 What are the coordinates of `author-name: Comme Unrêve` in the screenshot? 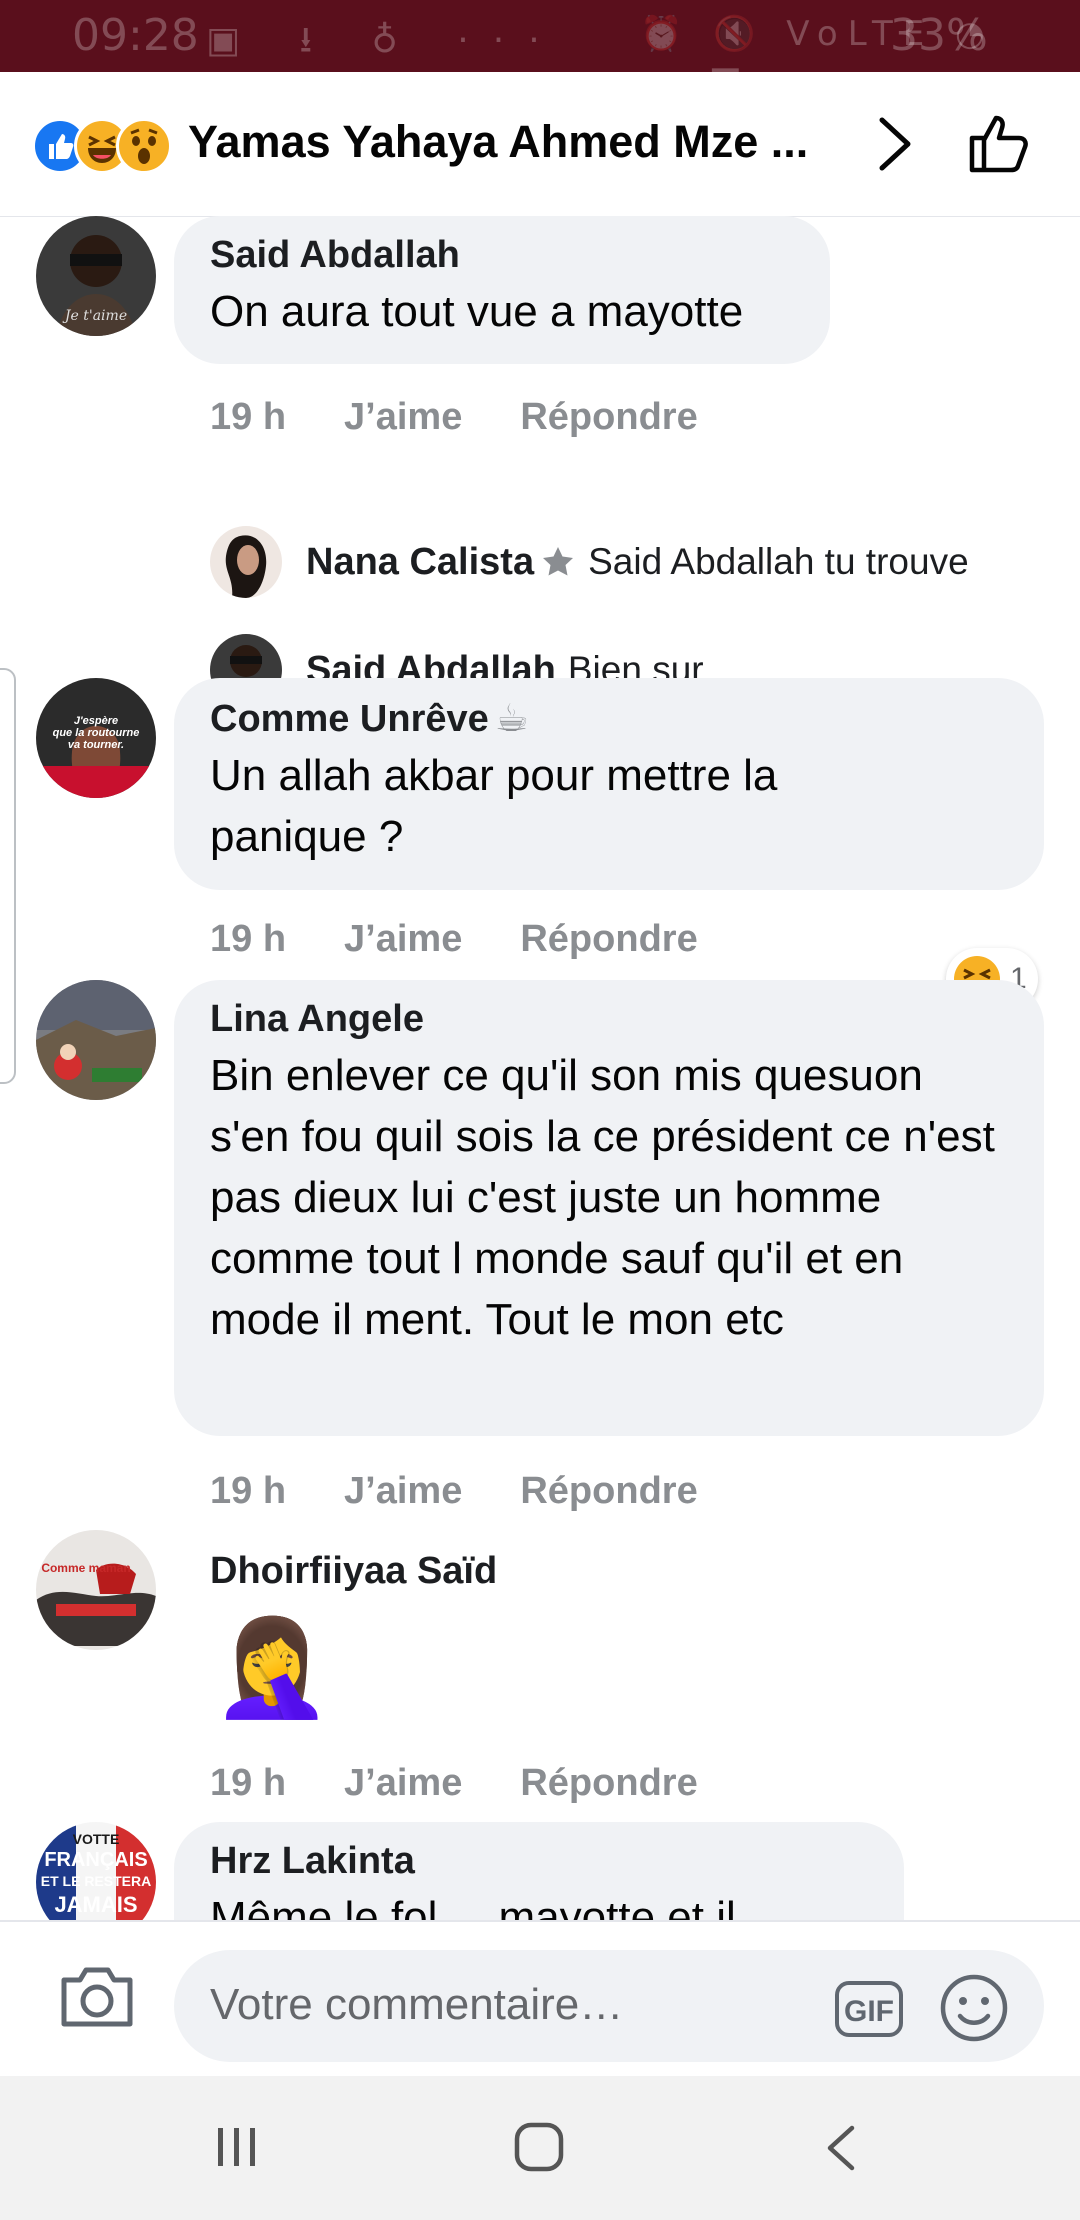 It's located at (349, 719).